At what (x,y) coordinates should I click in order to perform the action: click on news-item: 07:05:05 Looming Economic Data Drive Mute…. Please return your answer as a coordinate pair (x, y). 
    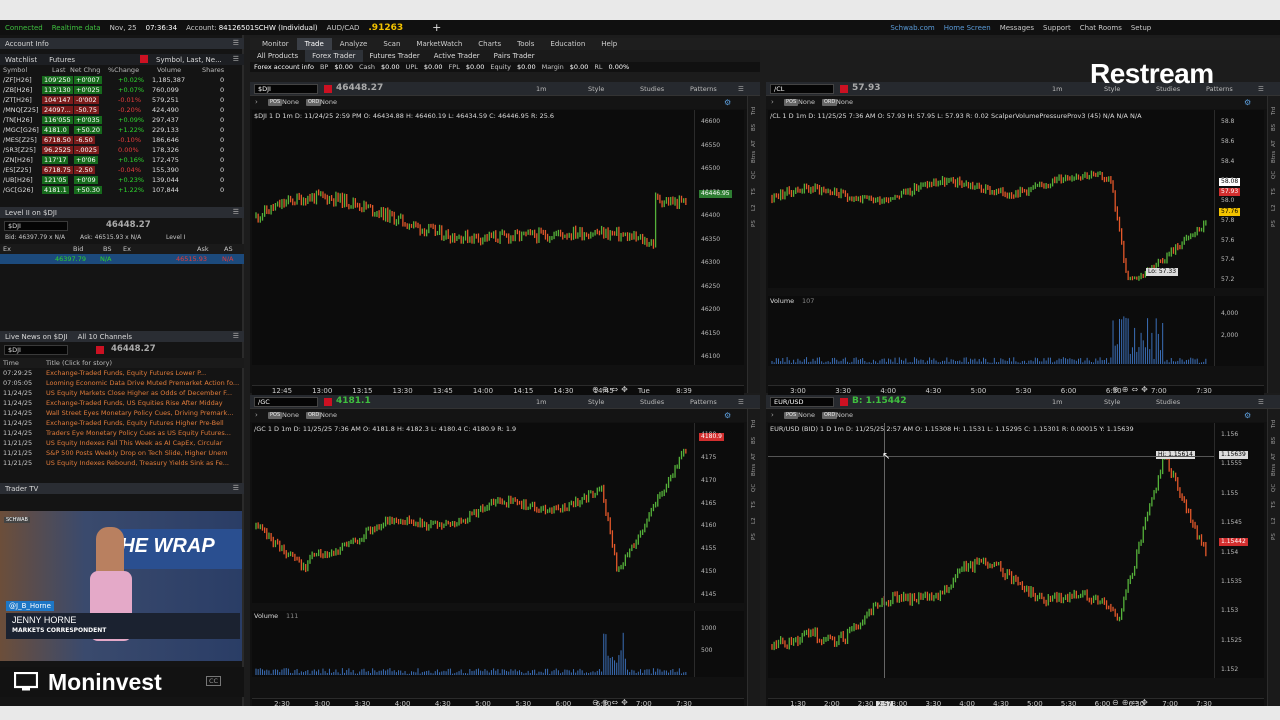
    Looking at the image, I should click on (122, 383).